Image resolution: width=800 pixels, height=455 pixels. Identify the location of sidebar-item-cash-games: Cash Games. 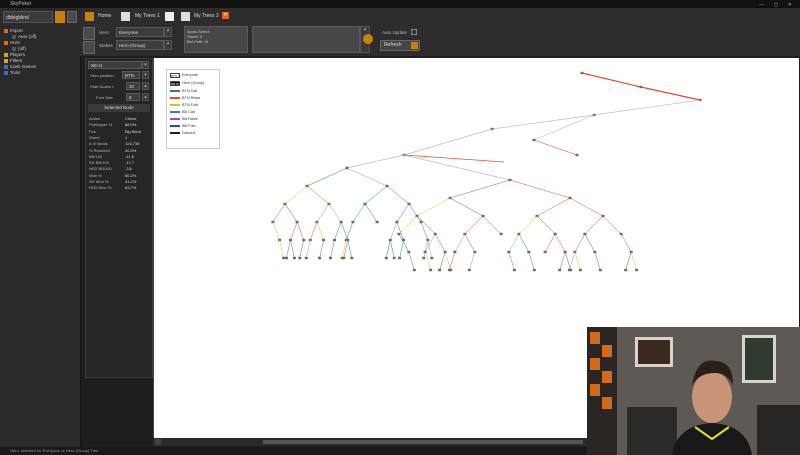
(20, 66).